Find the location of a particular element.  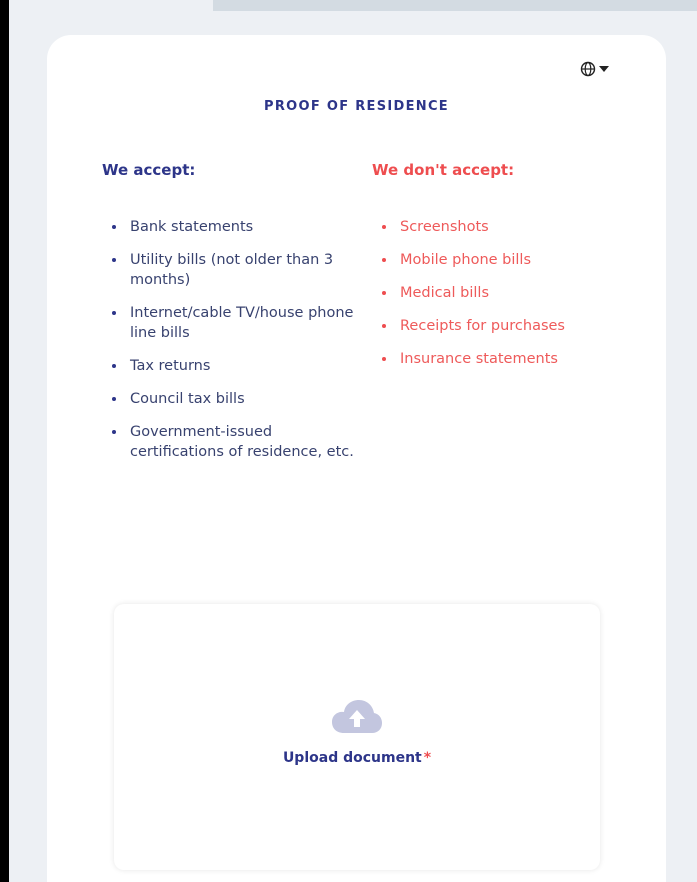

page-title: PROOF OF RESIDENCE is located at coordinates (356, 106).